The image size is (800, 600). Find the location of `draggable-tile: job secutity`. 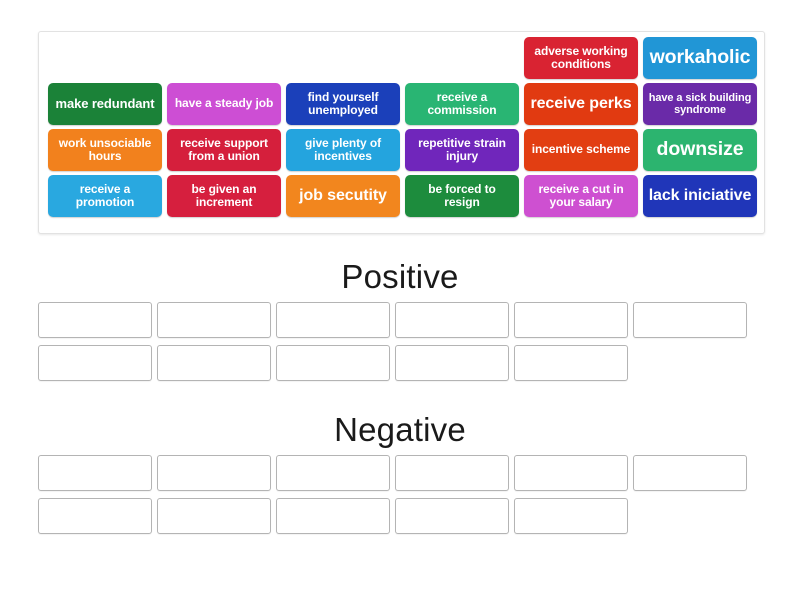

draggable-tile: job secutity is located at coordinates (343, 196).